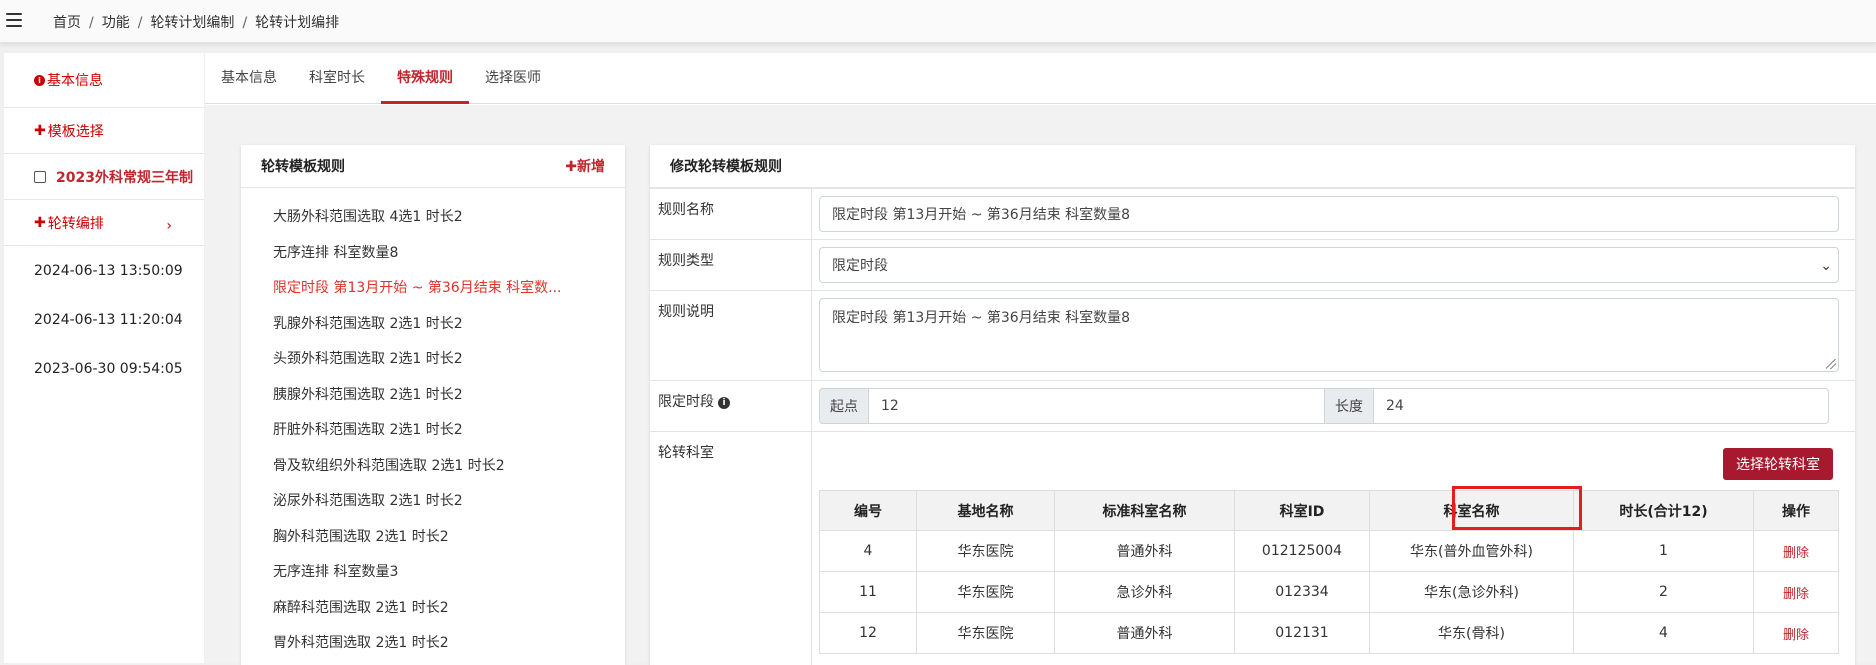  I want to click on history-timestamp: 2024-06-13 13:50:09, so click(108, 270).